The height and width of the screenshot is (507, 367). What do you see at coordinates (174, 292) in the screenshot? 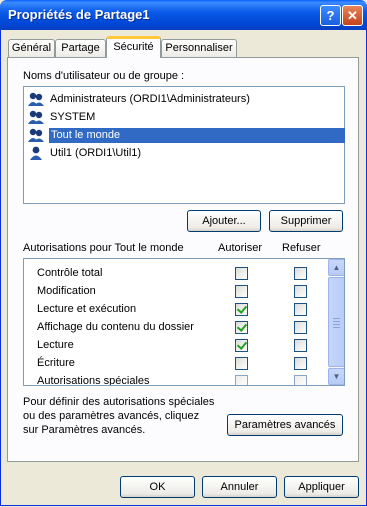
I see `permission-row-modification: Modification` at bounding box center [174, 292].